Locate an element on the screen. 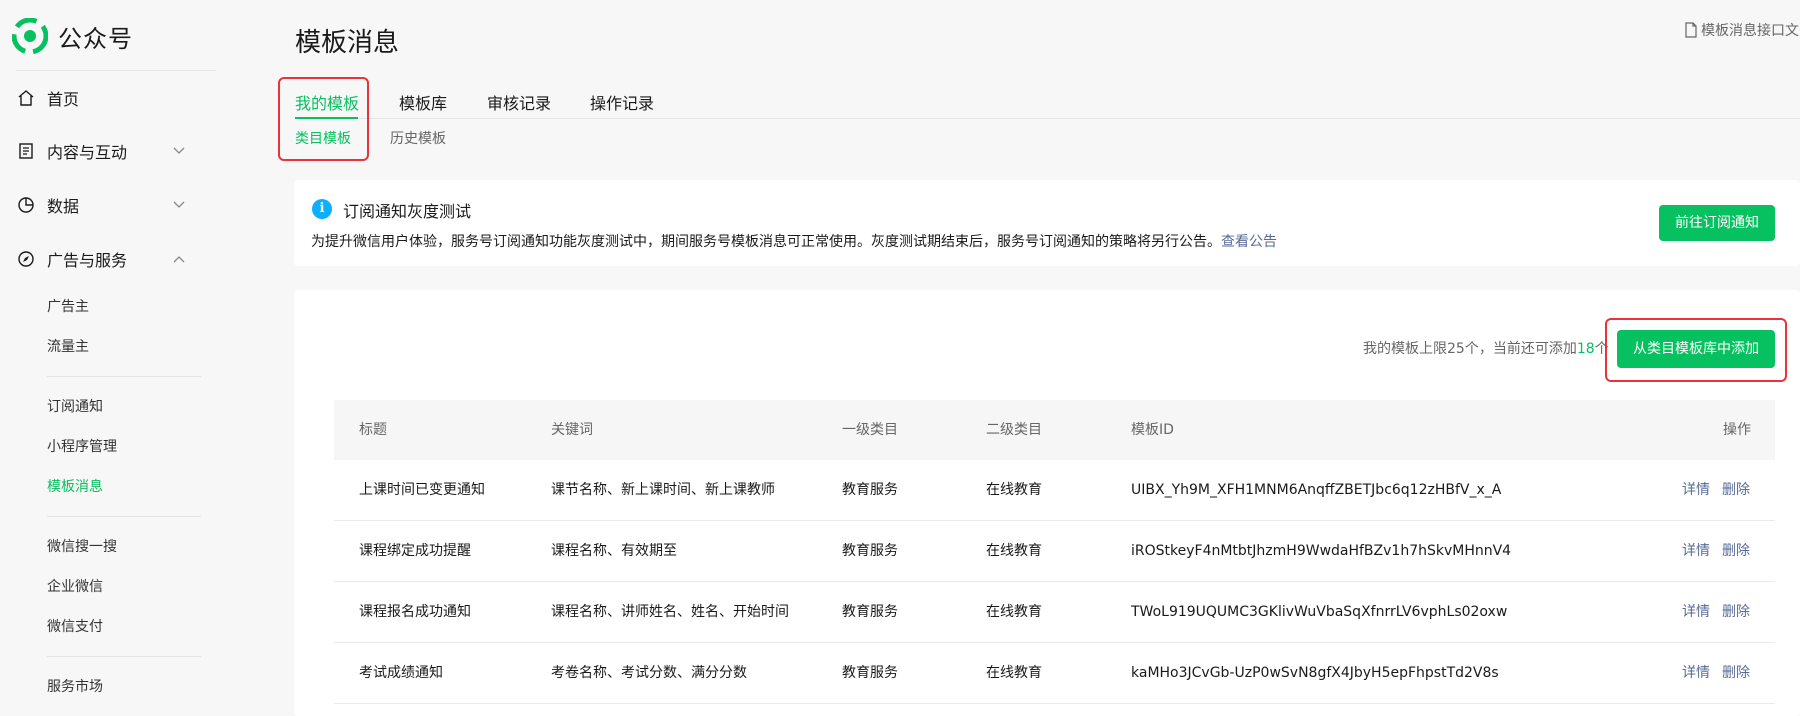 Image resolution: width=1800 pixels, height=716 pixels. notice-title: 订阅通知灰度测试 is located at coordinates (407, 211).